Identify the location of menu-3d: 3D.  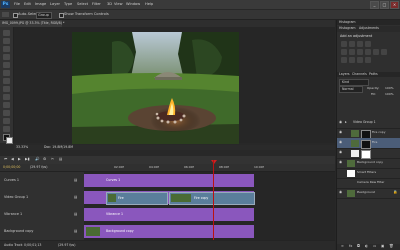
(109, 4).